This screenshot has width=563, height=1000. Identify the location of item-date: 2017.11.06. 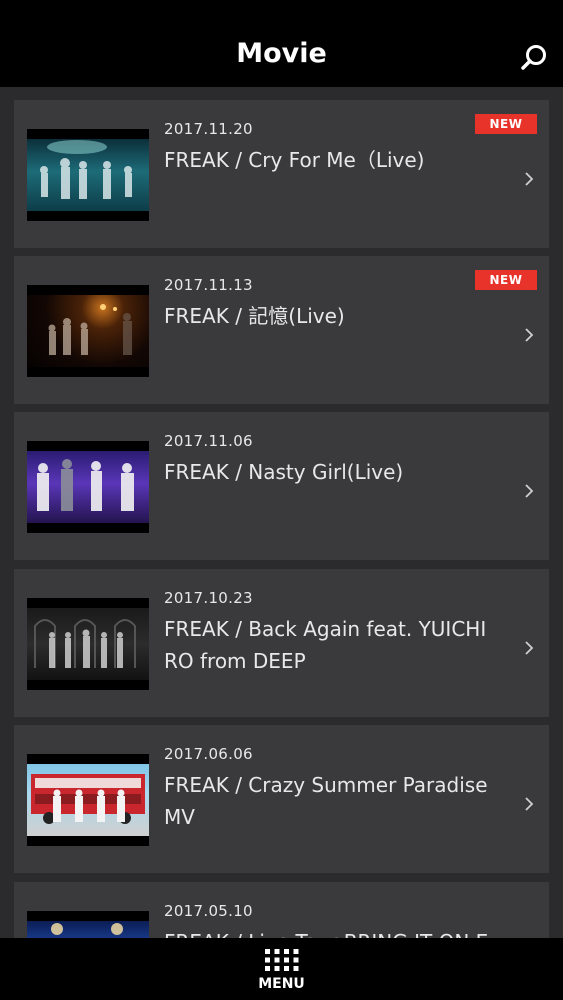
(208, 441).